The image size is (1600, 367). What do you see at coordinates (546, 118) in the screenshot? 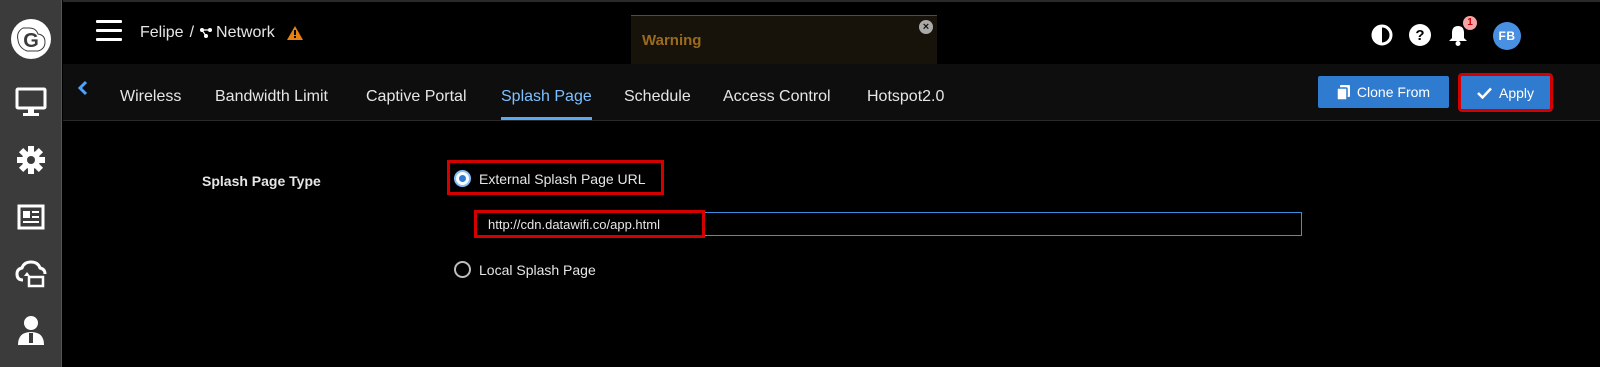
I see `active-tab-indicator` at bounding box center [546, 118].